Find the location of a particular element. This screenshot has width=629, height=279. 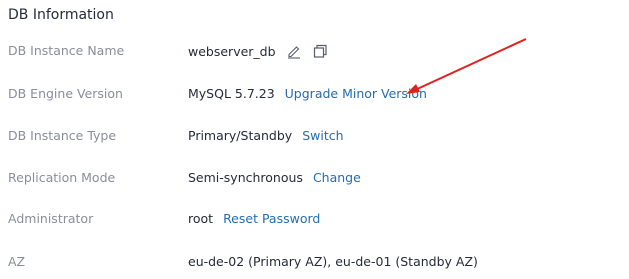

reset-password-link: Reset Password is located at coordinates (271, 218).